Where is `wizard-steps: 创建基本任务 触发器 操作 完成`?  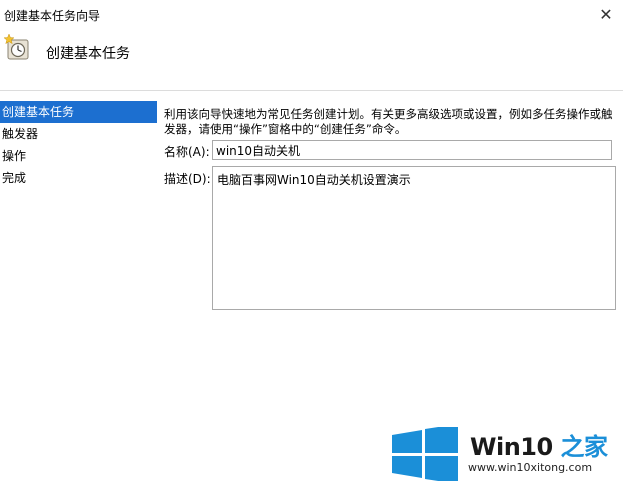
wizard-steps: 创建基本任务 触发器 操作 完成 is located at coordinates (78, 161).